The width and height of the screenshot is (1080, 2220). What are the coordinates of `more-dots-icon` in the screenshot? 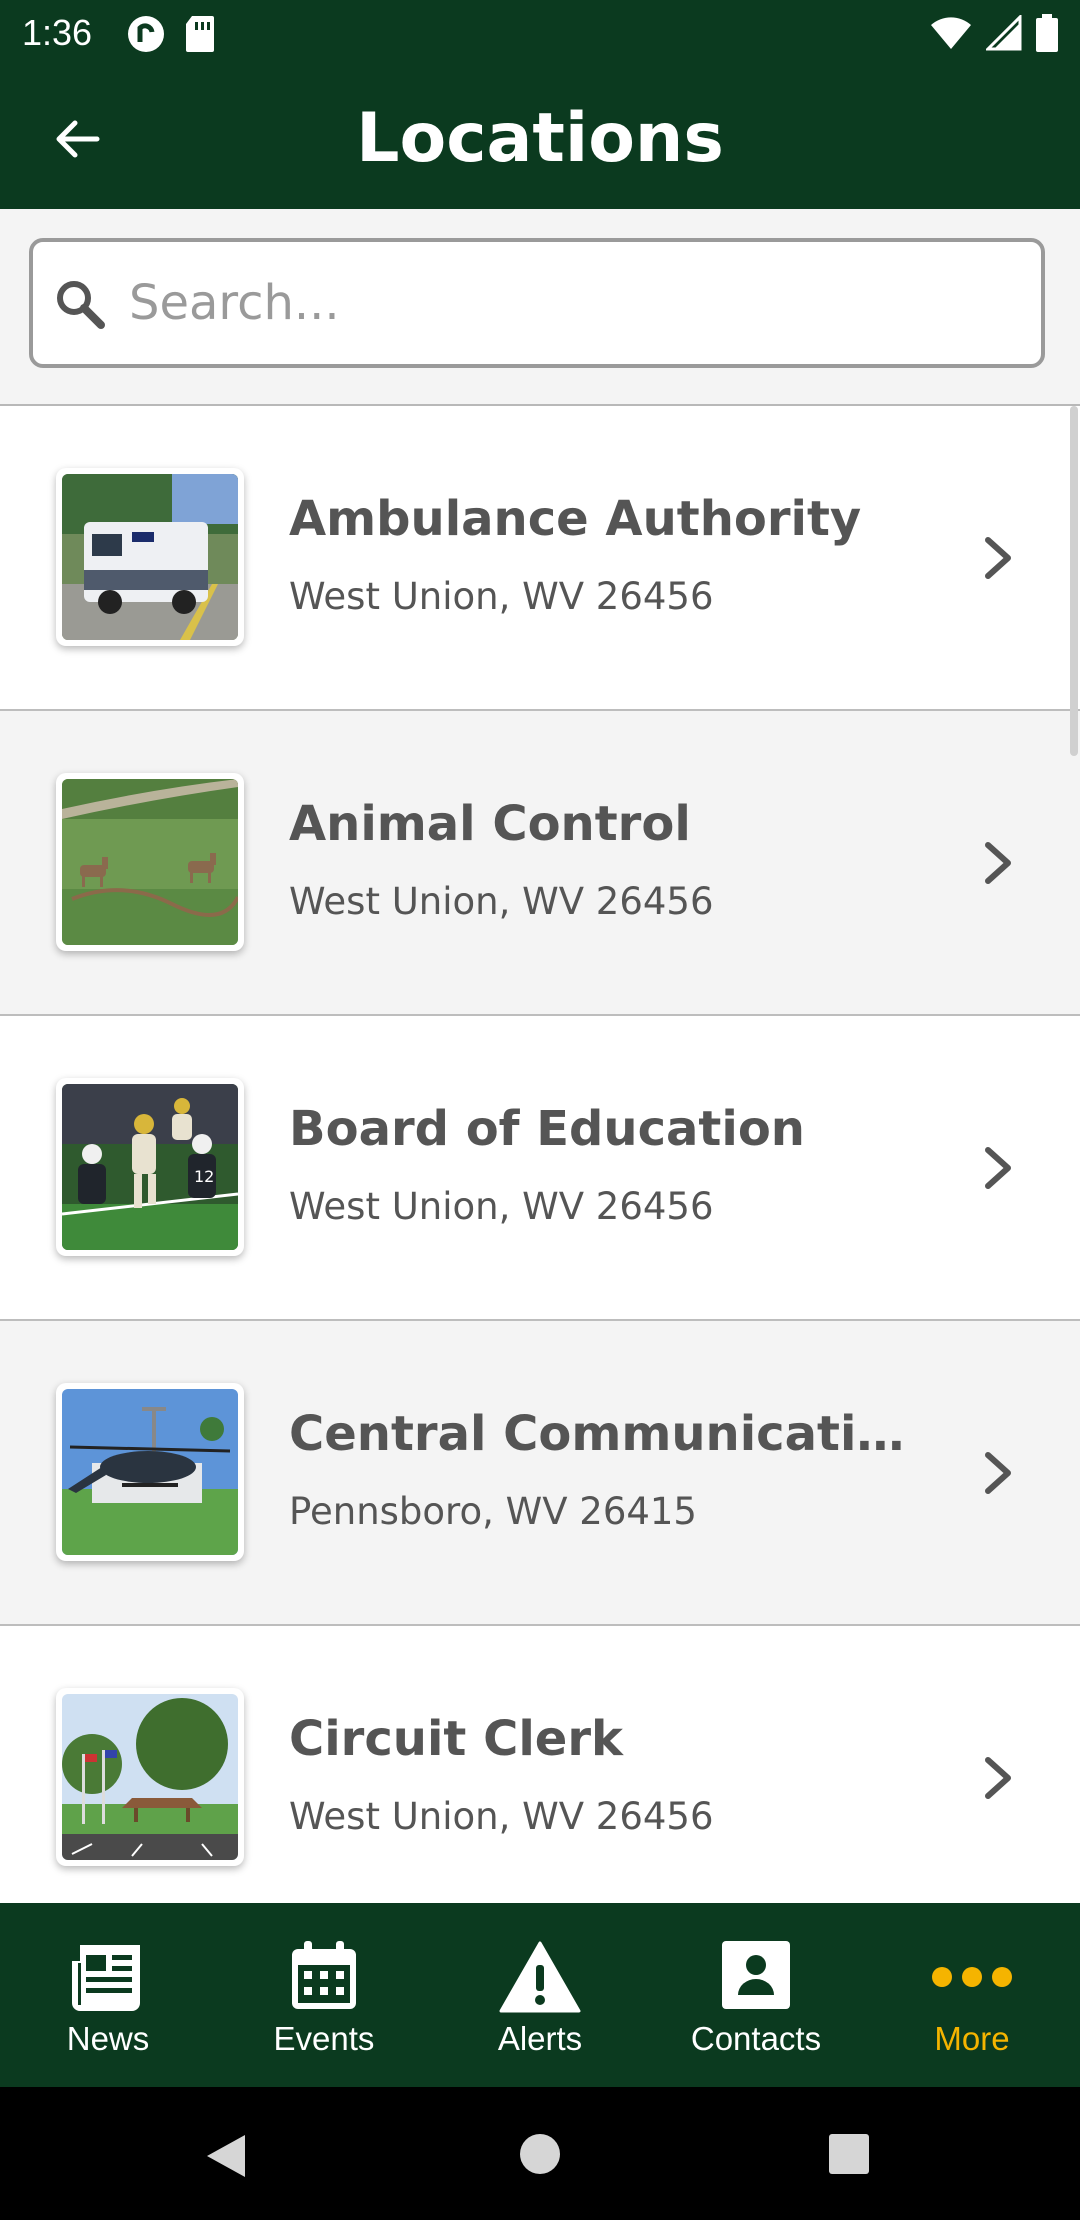 It's located at (972, 1977).